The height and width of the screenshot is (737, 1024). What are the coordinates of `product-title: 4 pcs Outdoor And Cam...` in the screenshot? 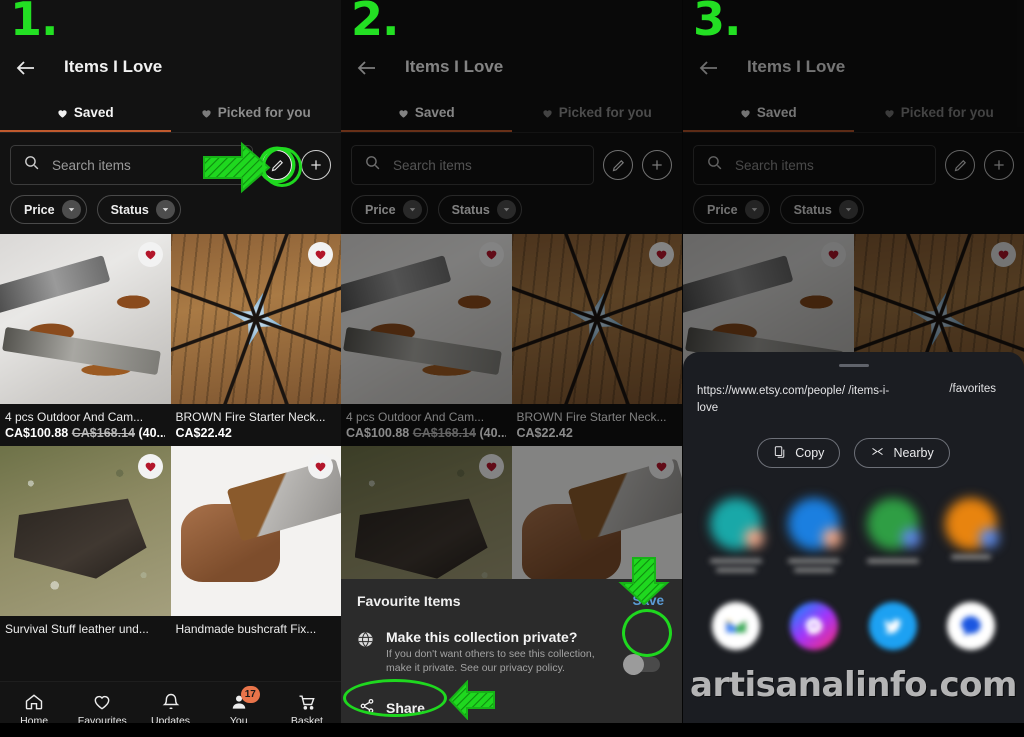 It's located at (415, 417).